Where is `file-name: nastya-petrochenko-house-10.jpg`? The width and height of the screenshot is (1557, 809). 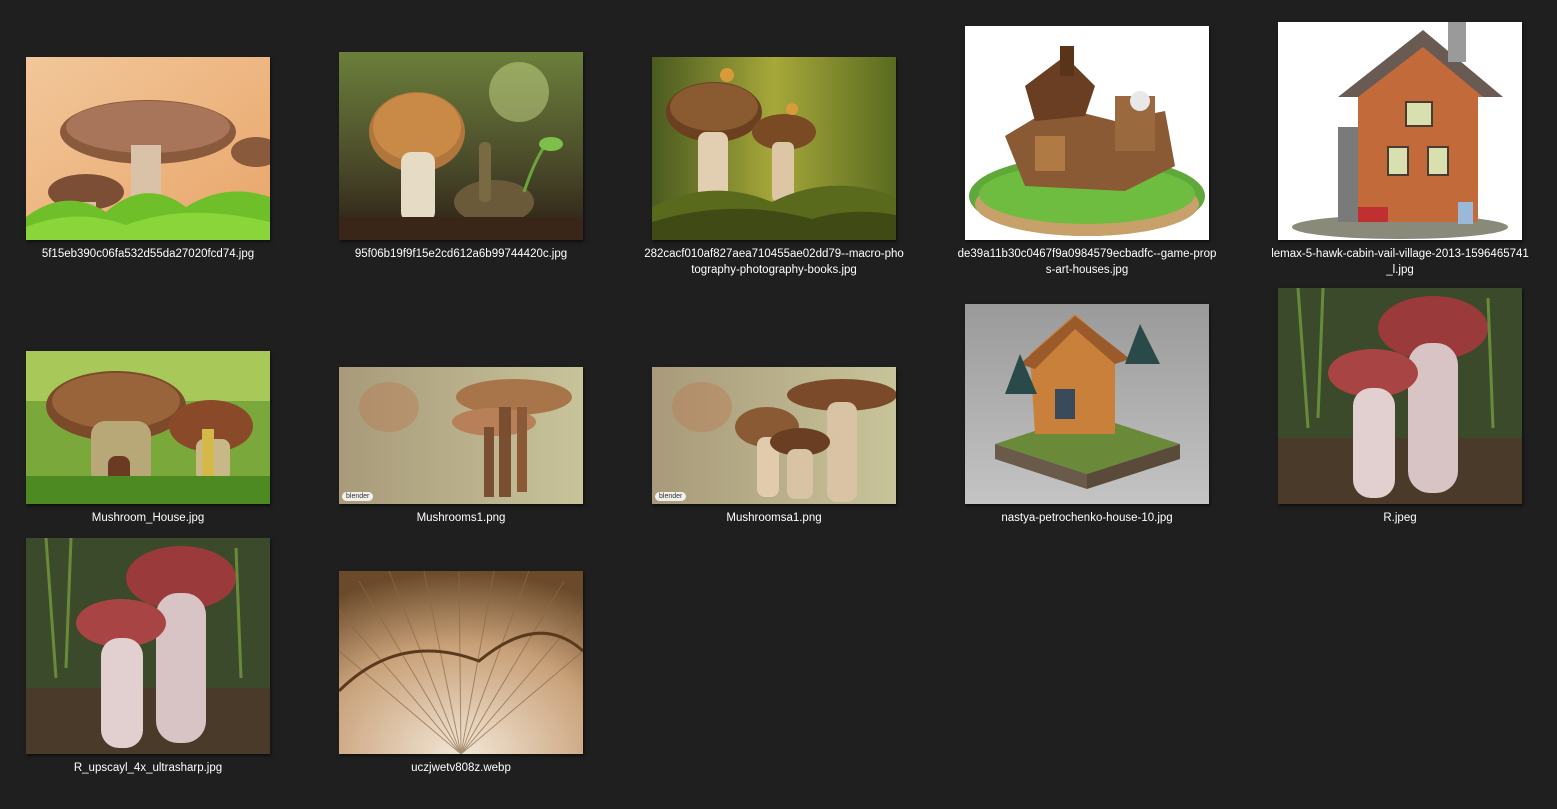 file-name: nastya-petrochenko-house-10.jpg is located at coordinates (1087, 518).